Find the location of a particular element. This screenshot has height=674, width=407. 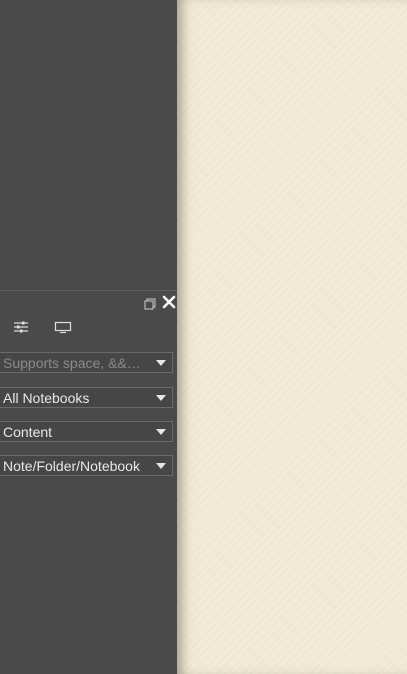

sliders-icon is located at coordinates (21, 327).